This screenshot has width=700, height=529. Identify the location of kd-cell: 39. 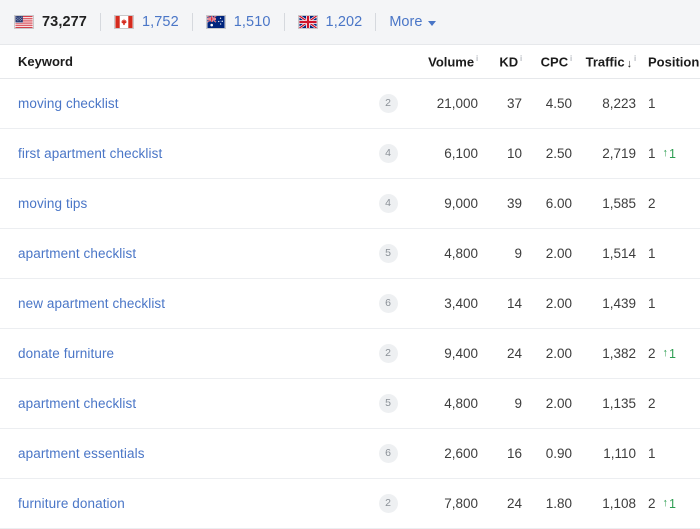
(514, 203).